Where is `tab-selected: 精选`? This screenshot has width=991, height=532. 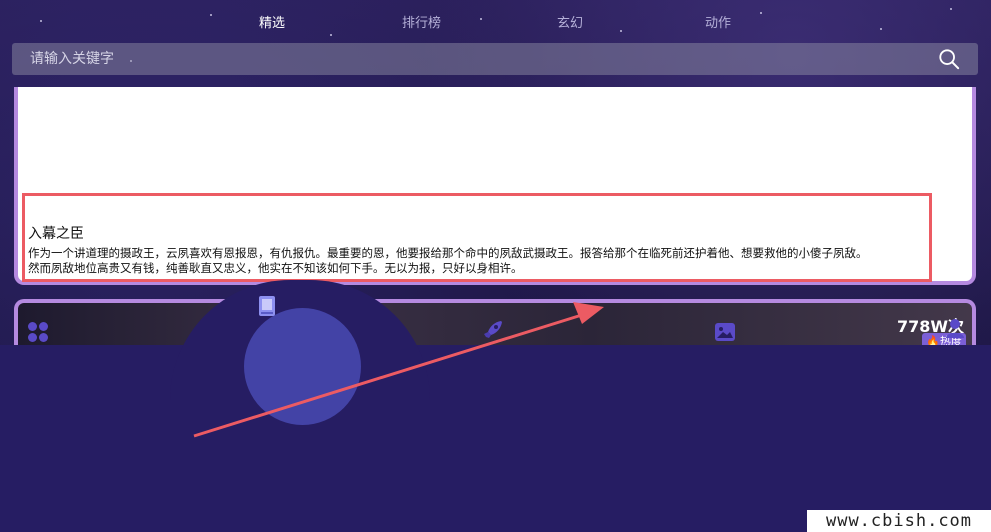
tab-selected: 精选 is located at coordinates (272, 21).